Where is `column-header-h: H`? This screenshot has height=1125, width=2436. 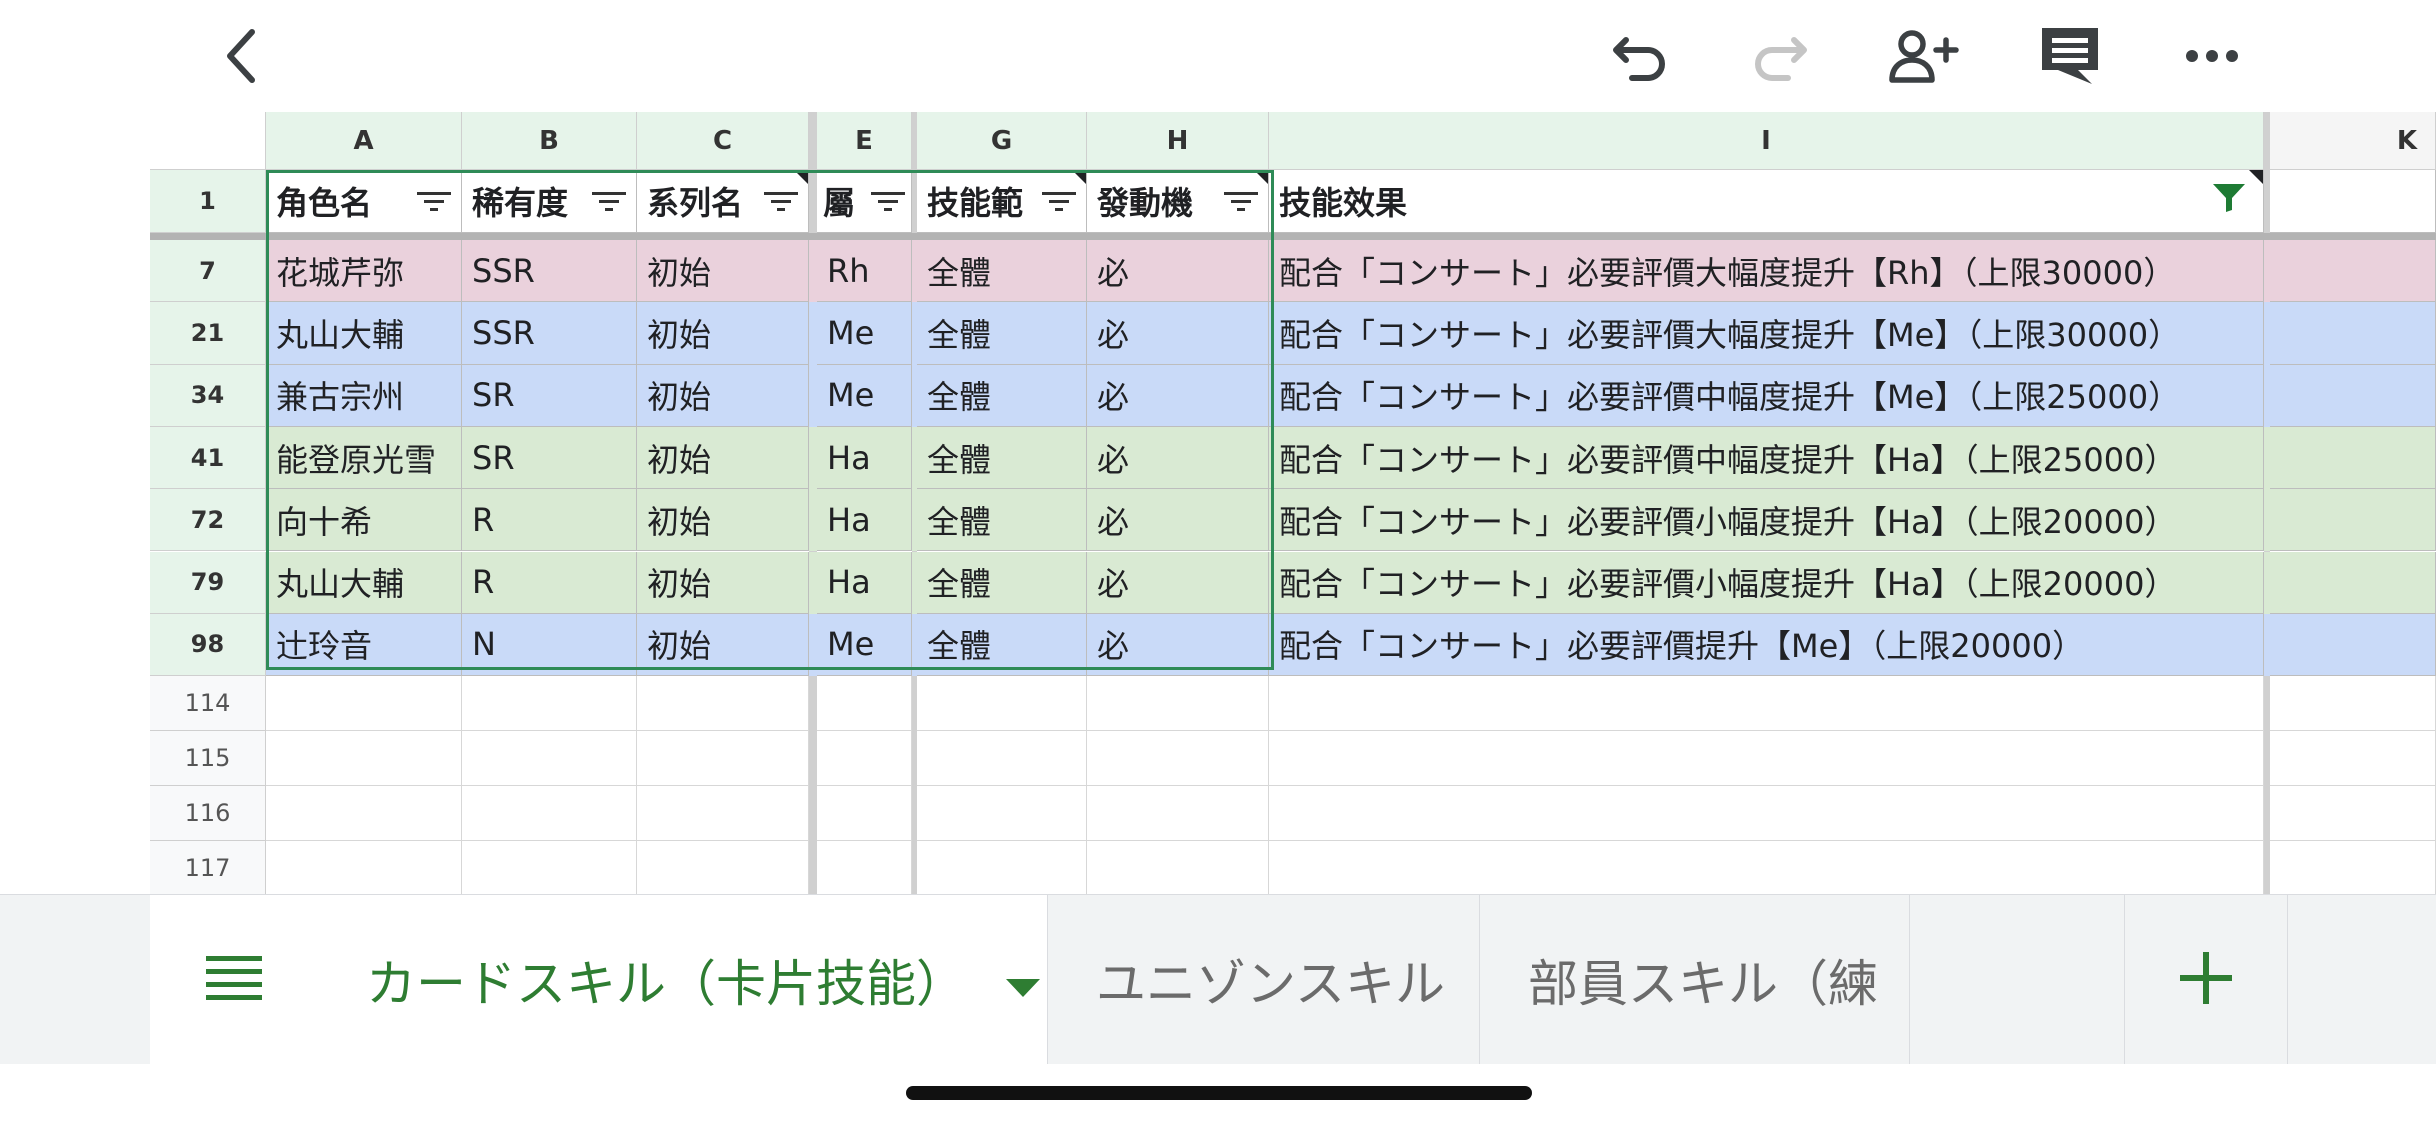
column-header-h: H is located at coordinates (1178, 141).